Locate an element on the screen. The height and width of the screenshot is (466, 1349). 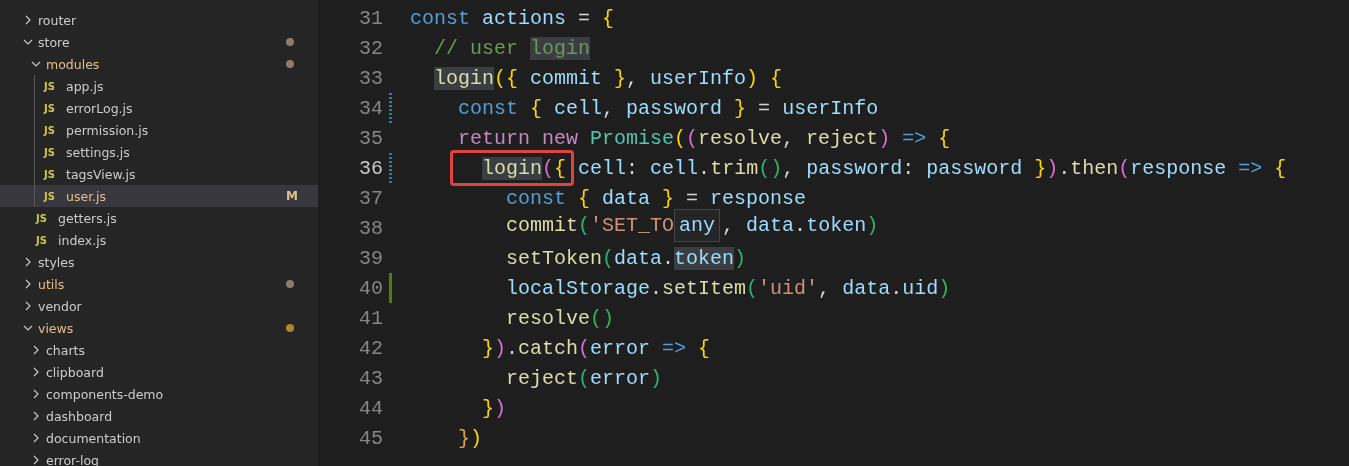
file-name: charts is located at coordinates (66, 350).